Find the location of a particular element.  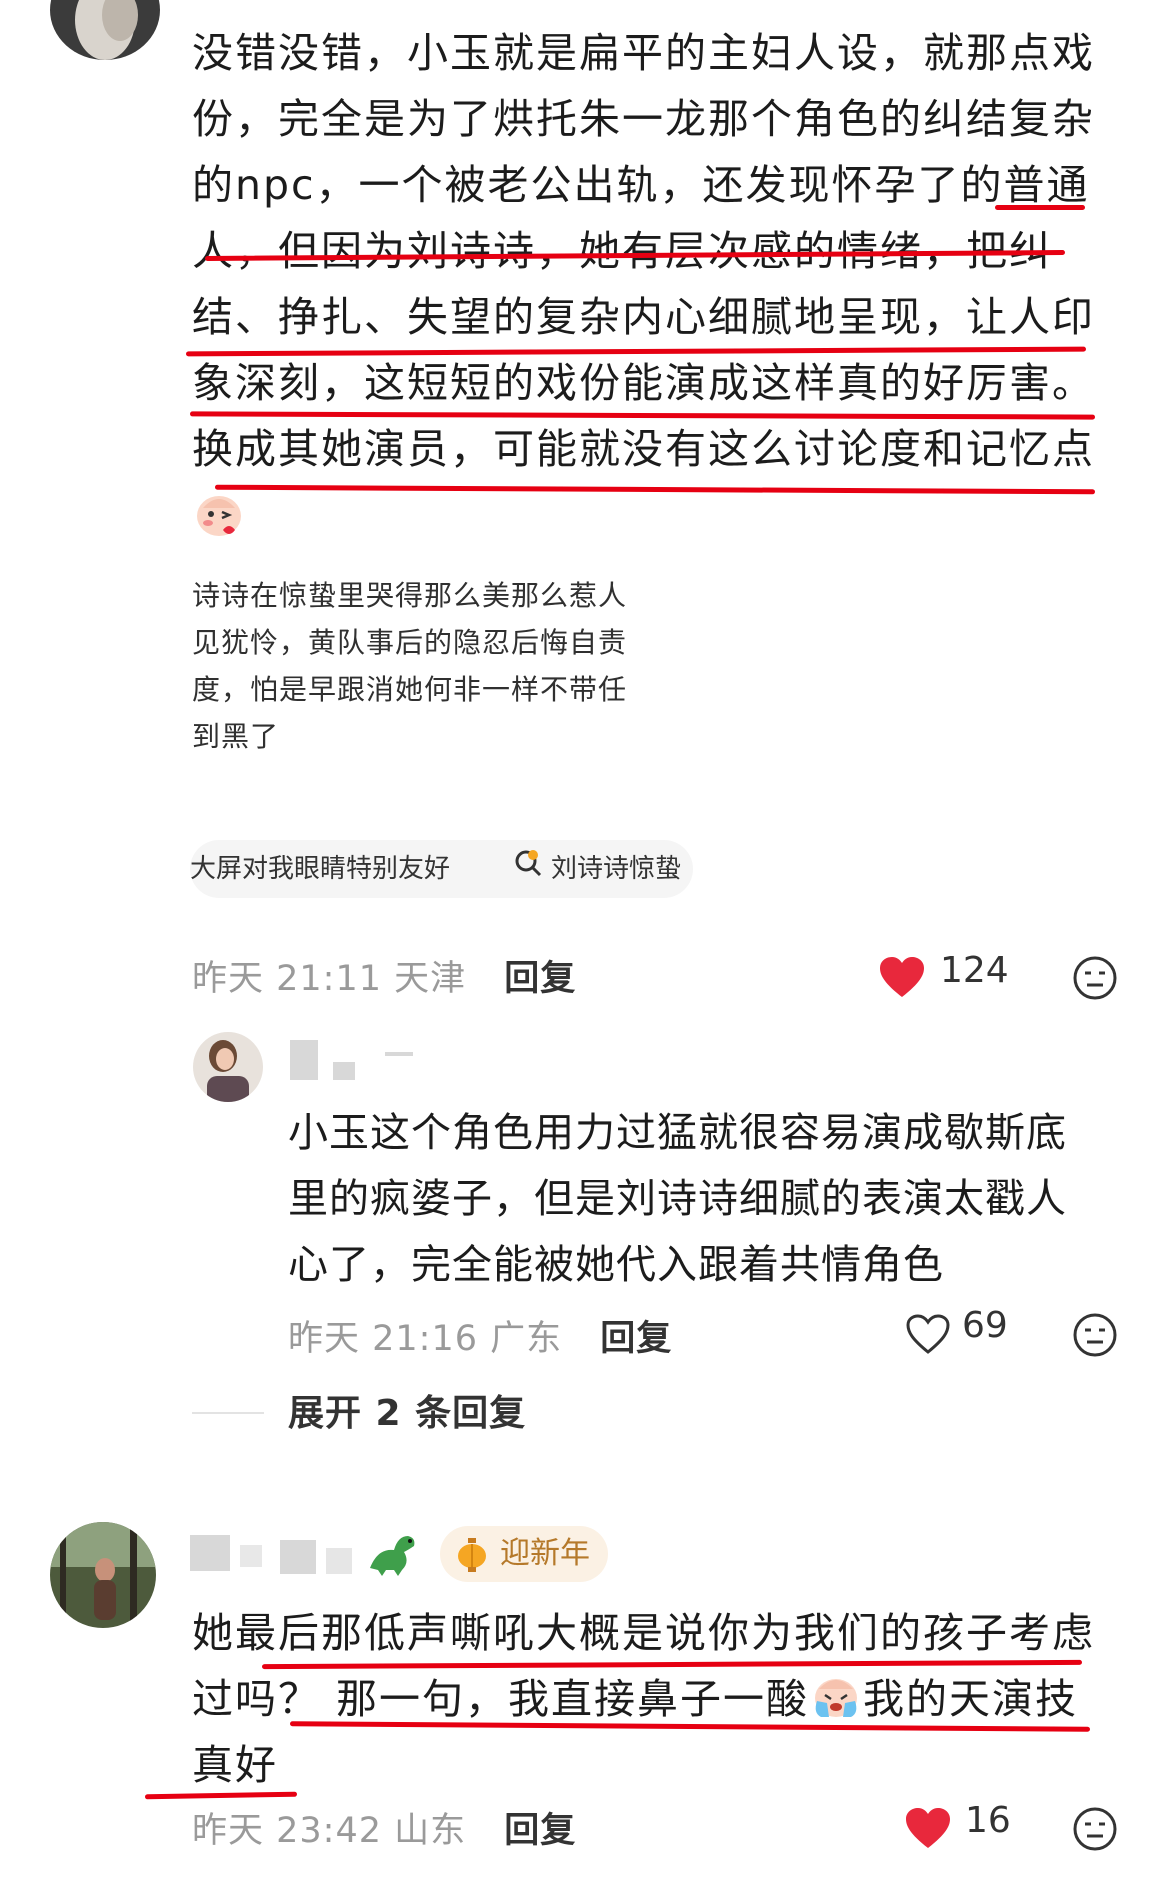

timestamp-location: 昨天 21:16 广东 is located at coordinates (425, 1339).